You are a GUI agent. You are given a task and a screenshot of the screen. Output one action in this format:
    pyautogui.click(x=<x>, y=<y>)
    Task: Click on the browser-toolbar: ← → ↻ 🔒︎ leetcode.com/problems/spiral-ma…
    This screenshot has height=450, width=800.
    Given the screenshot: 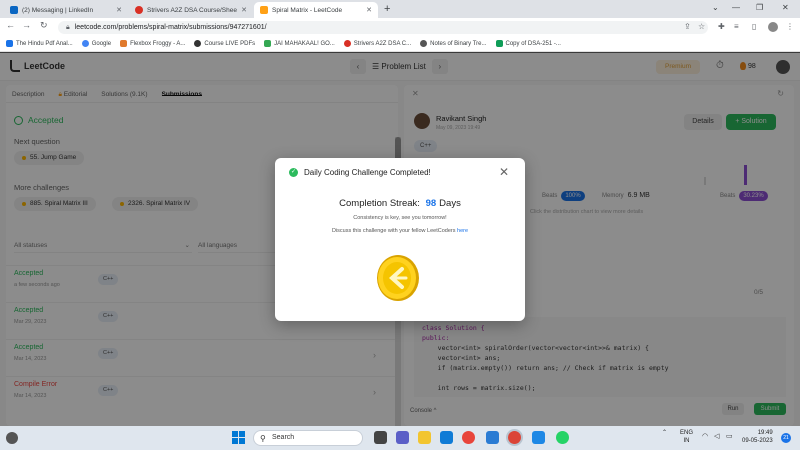 What is the action you would take?
    pyautogui.click(x=400, y=27)
    